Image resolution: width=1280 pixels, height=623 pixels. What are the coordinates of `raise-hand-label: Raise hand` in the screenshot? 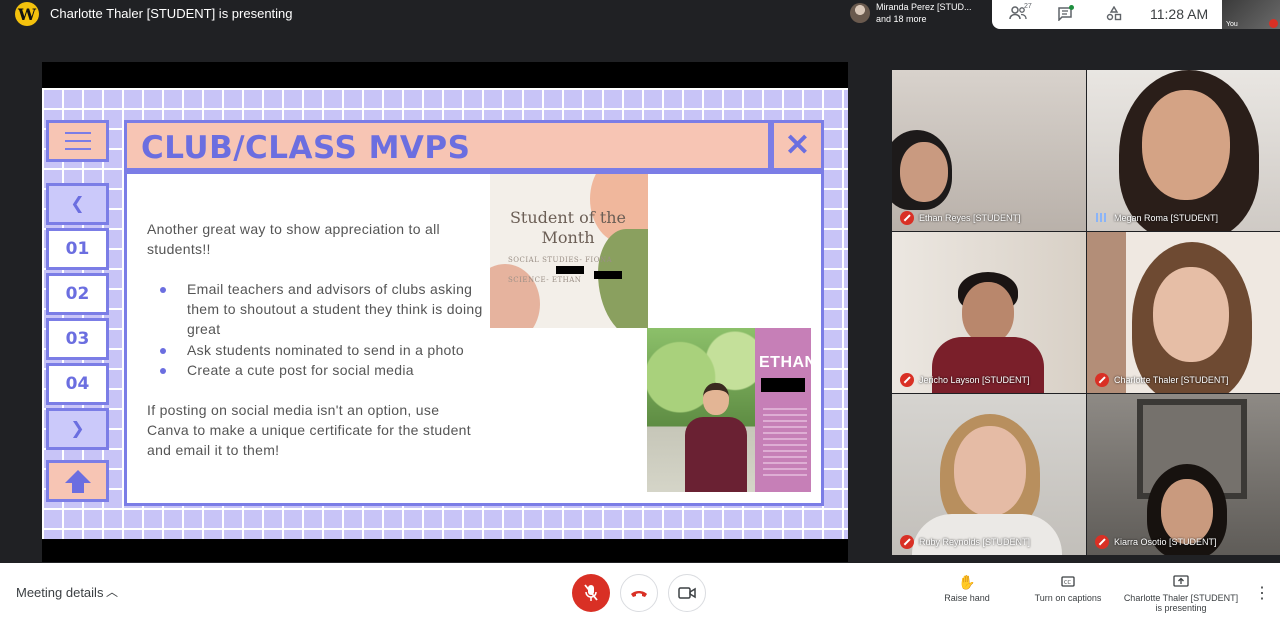 It's located at (967, 598).